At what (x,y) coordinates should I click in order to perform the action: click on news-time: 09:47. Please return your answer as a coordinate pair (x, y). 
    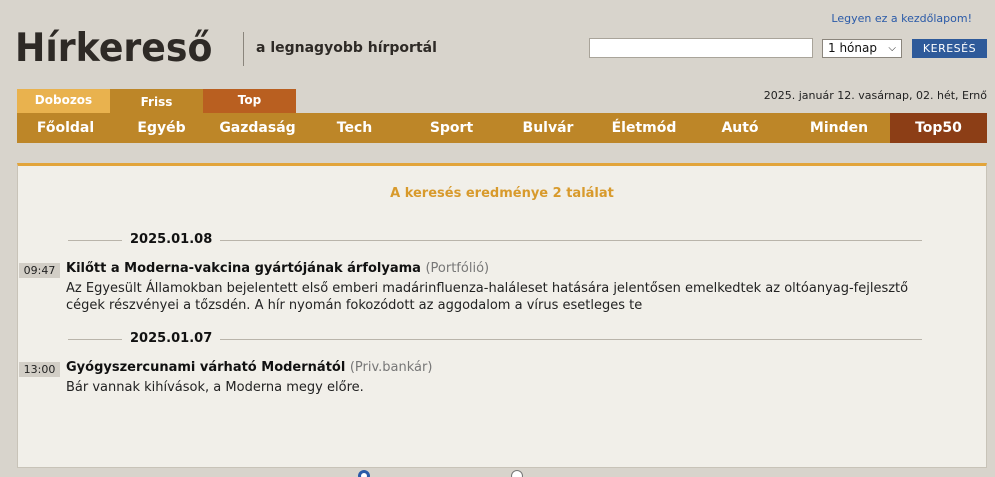
    Looking at the image, I should click on (39, 270).